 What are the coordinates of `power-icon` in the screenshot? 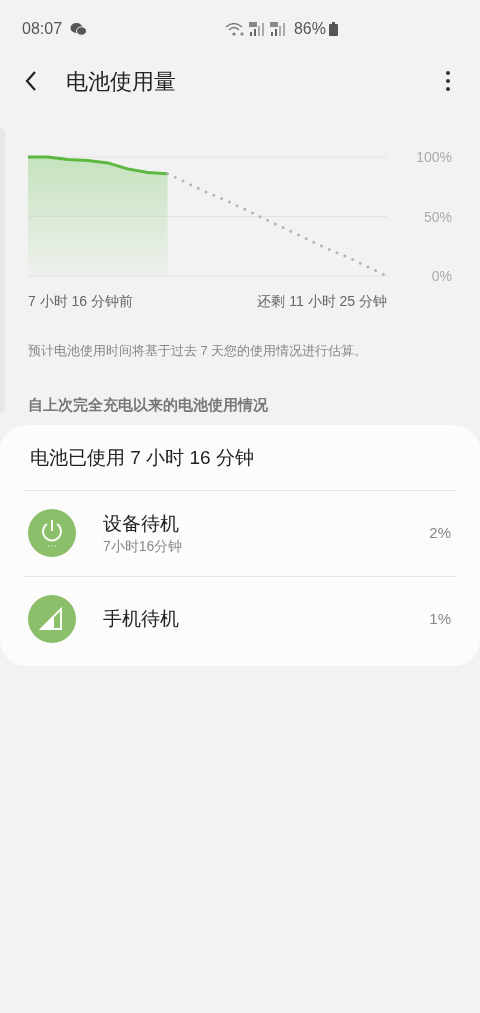 It's located at (52, 533).